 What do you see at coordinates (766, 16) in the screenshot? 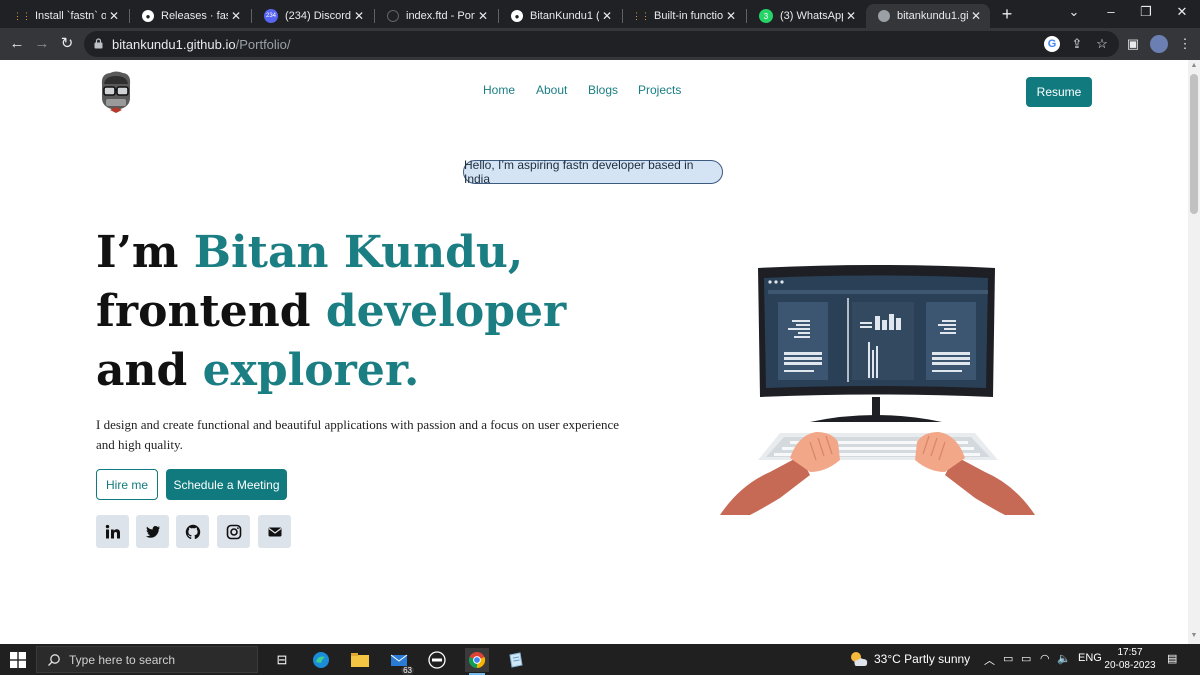
I see `whatsapp-icon: 3` at bounding box center [766, 16].